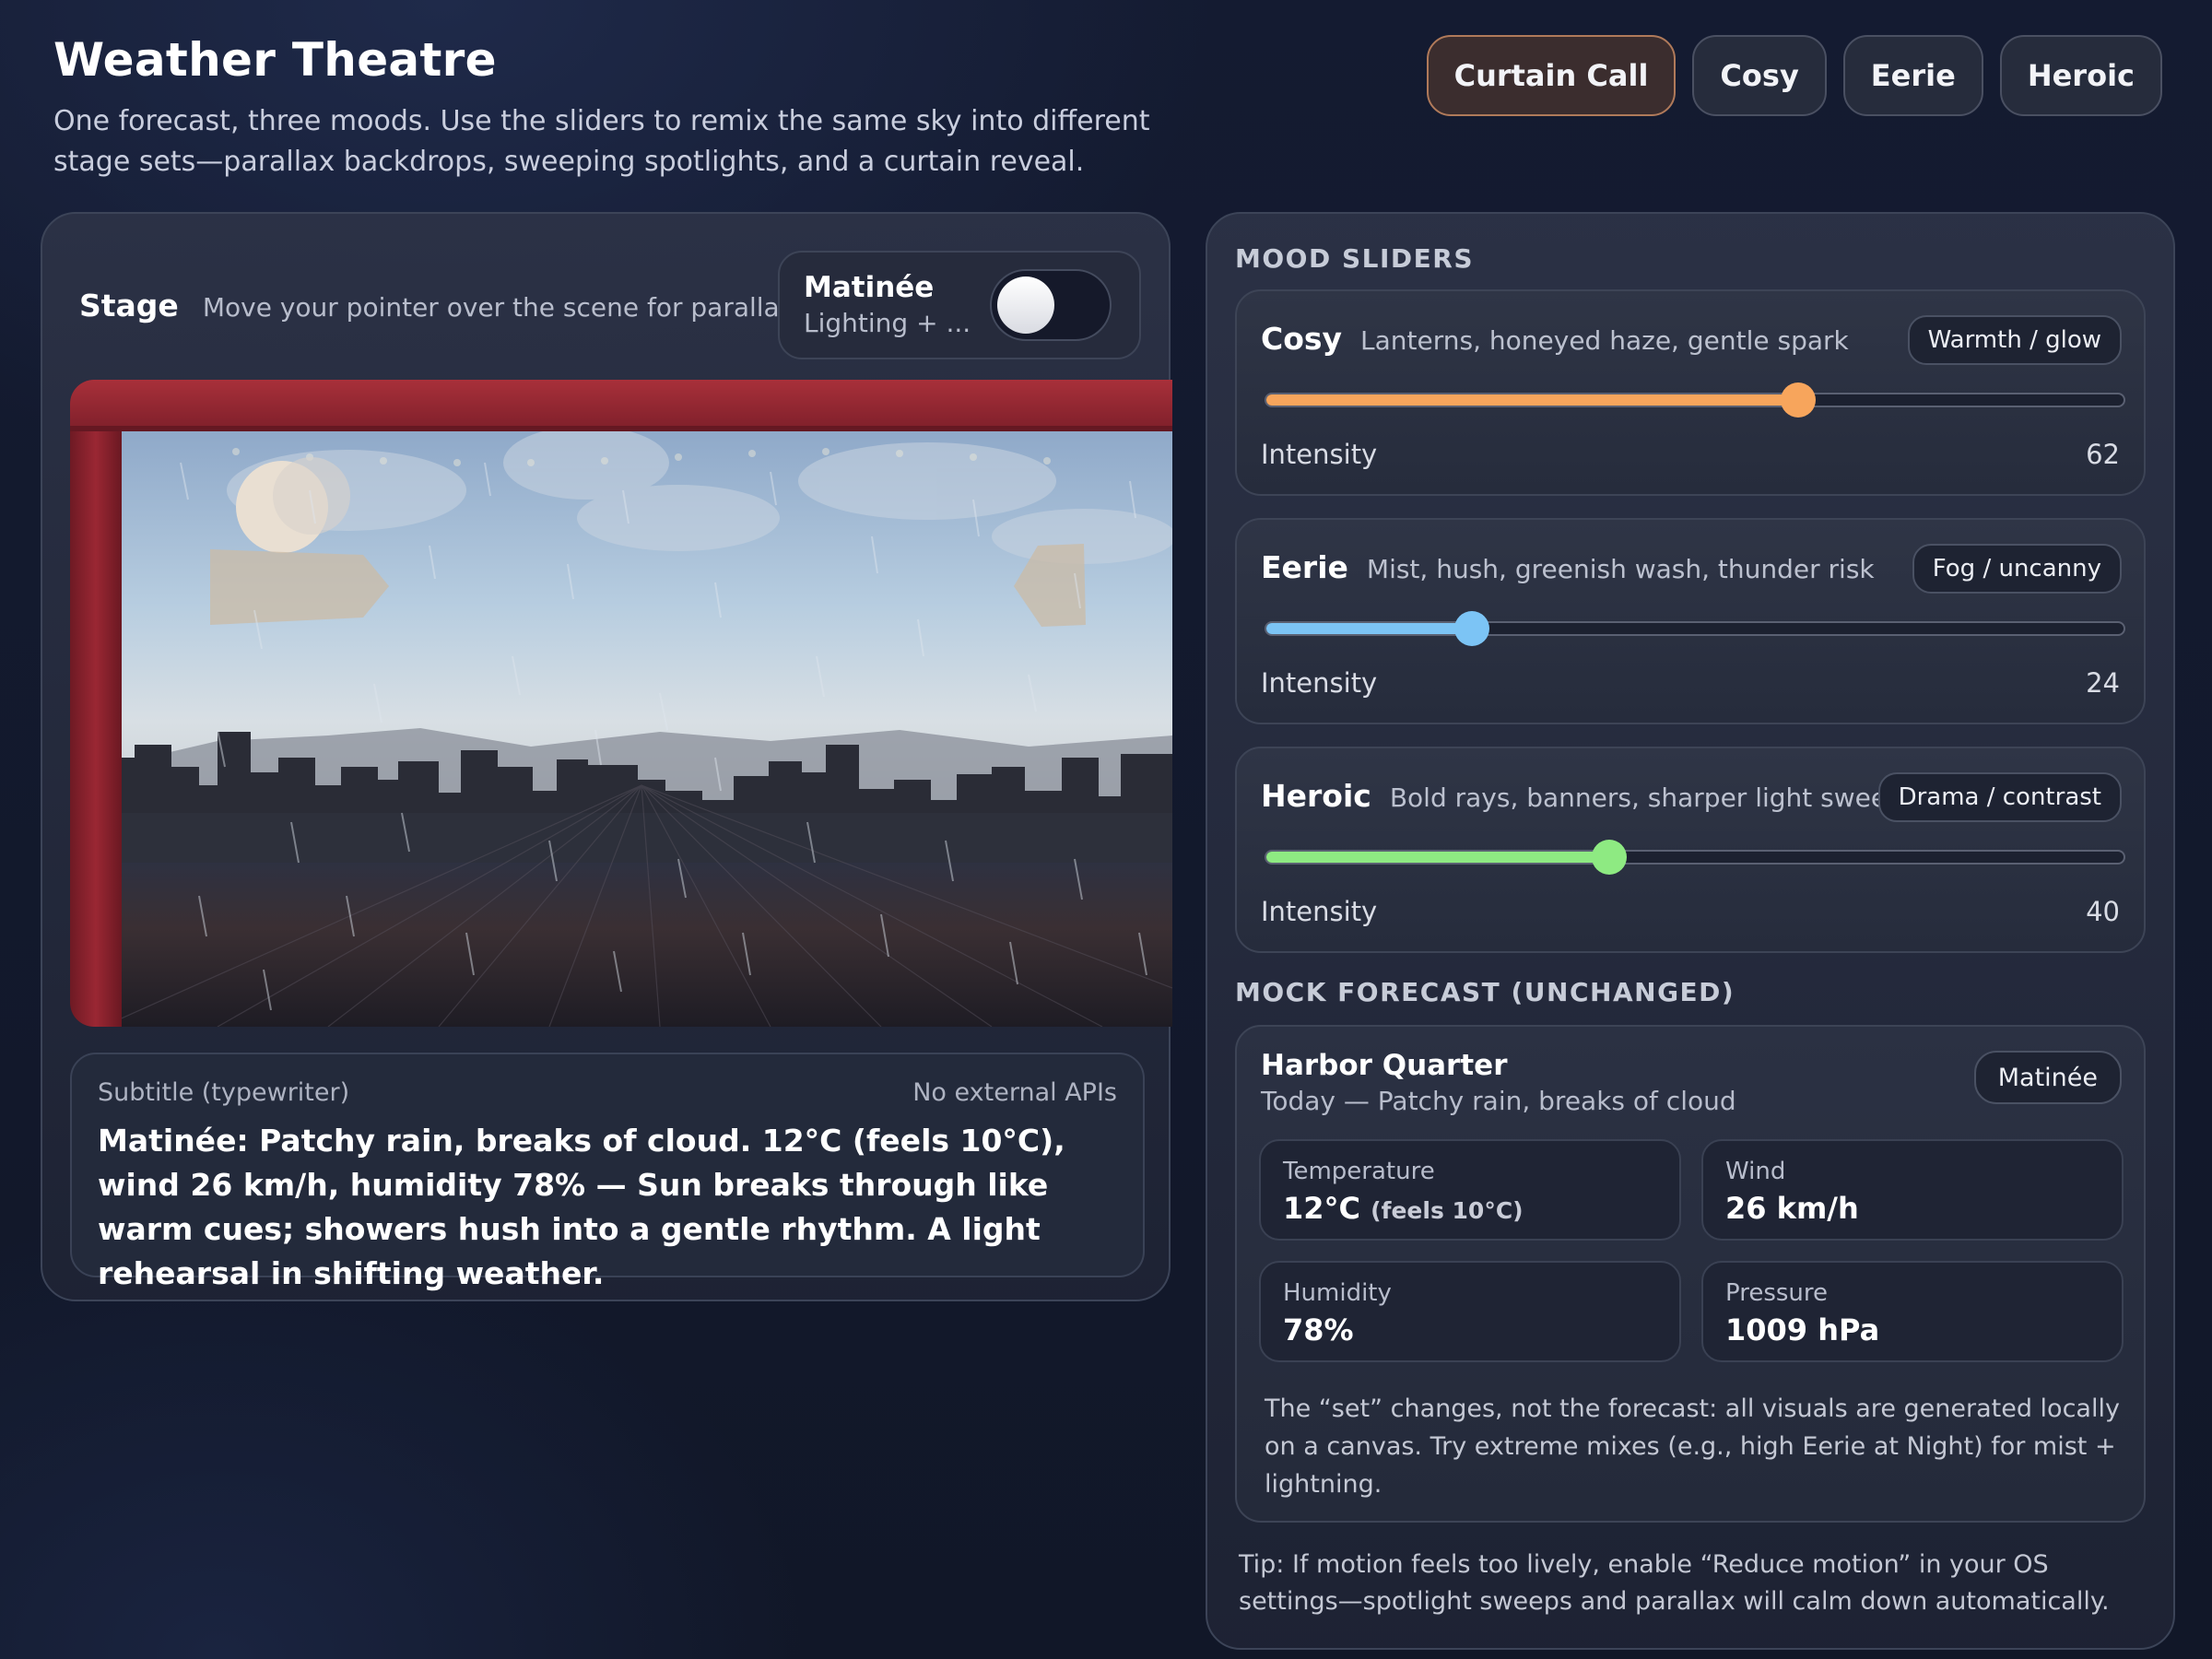 Image resolution: width=2212 pixels, height=1659 pixels. I want to click on intensity-value: 40, so click(2103, 911).